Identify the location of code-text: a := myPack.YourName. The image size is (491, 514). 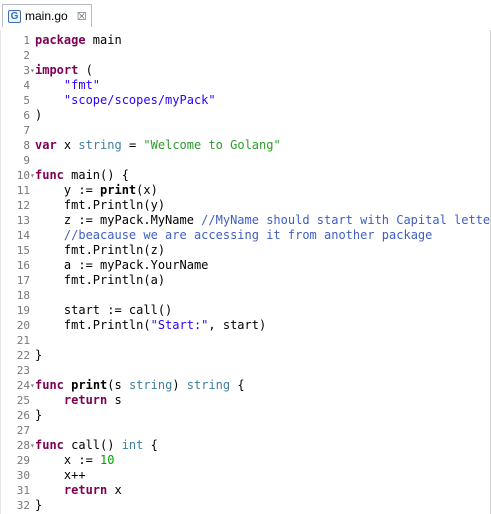
(122, 265).